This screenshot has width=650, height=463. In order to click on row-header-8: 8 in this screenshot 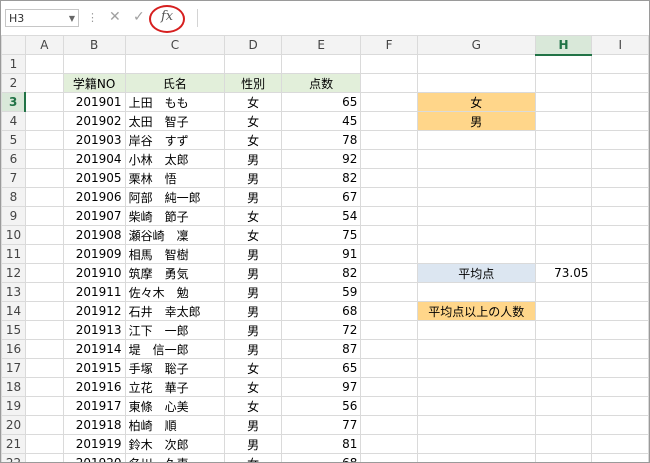, I will do `click(13, 197)`.